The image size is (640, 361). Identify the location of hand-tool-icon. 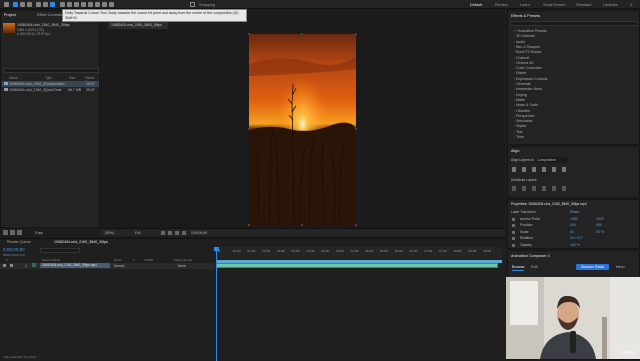
(22, 4).